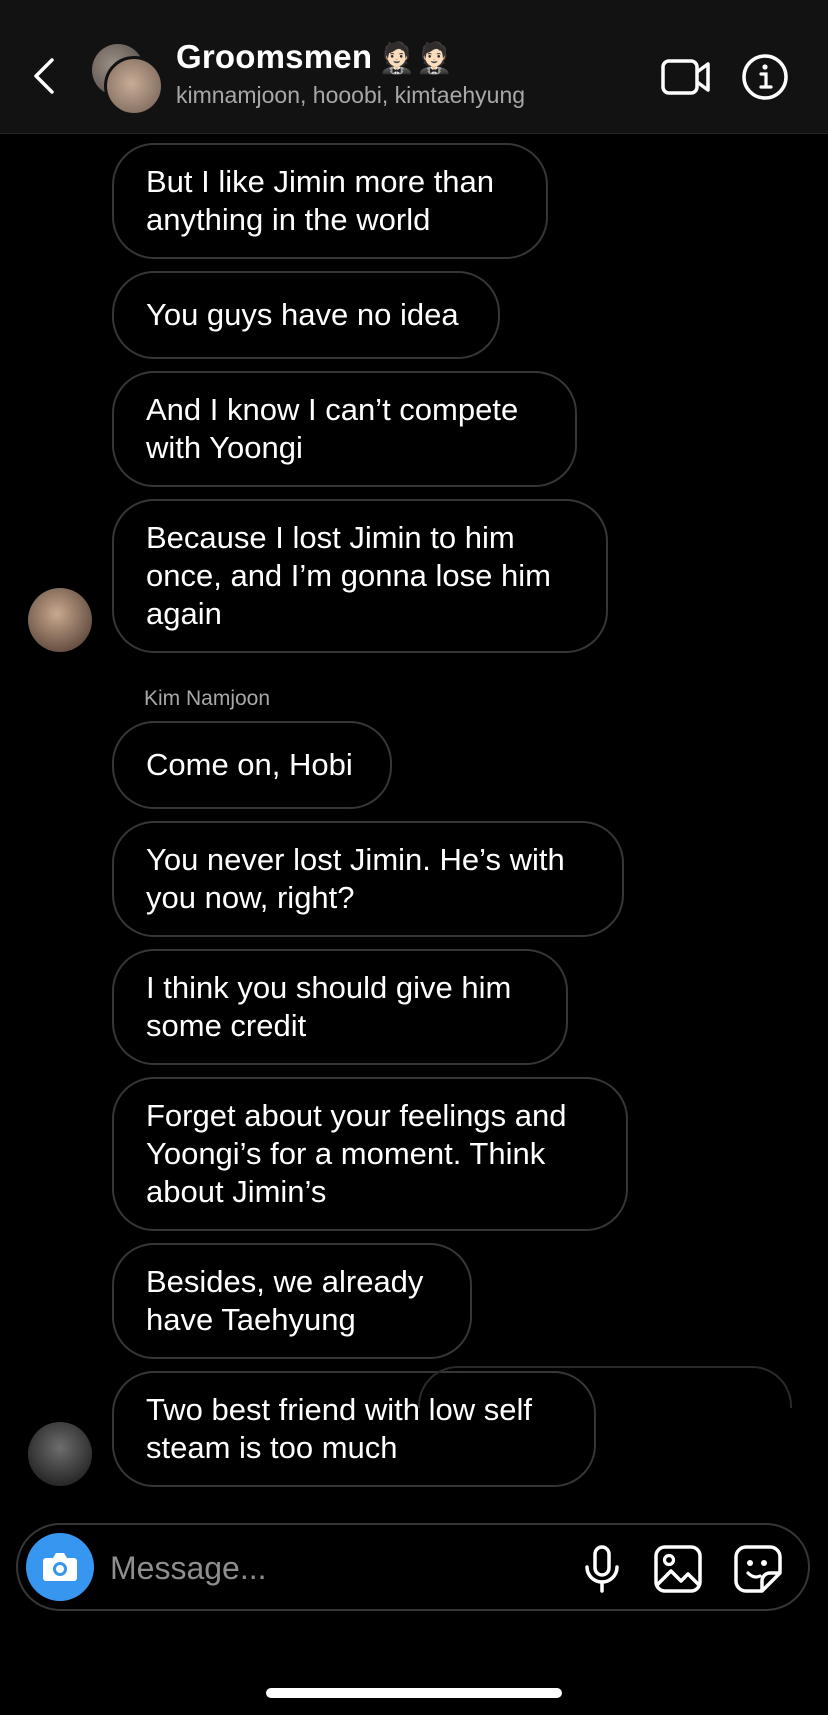  What do you see at coordinates (605, 1387) in the screenshot?
I see `message-bubble-partial` at bounding box center [605, 1387].